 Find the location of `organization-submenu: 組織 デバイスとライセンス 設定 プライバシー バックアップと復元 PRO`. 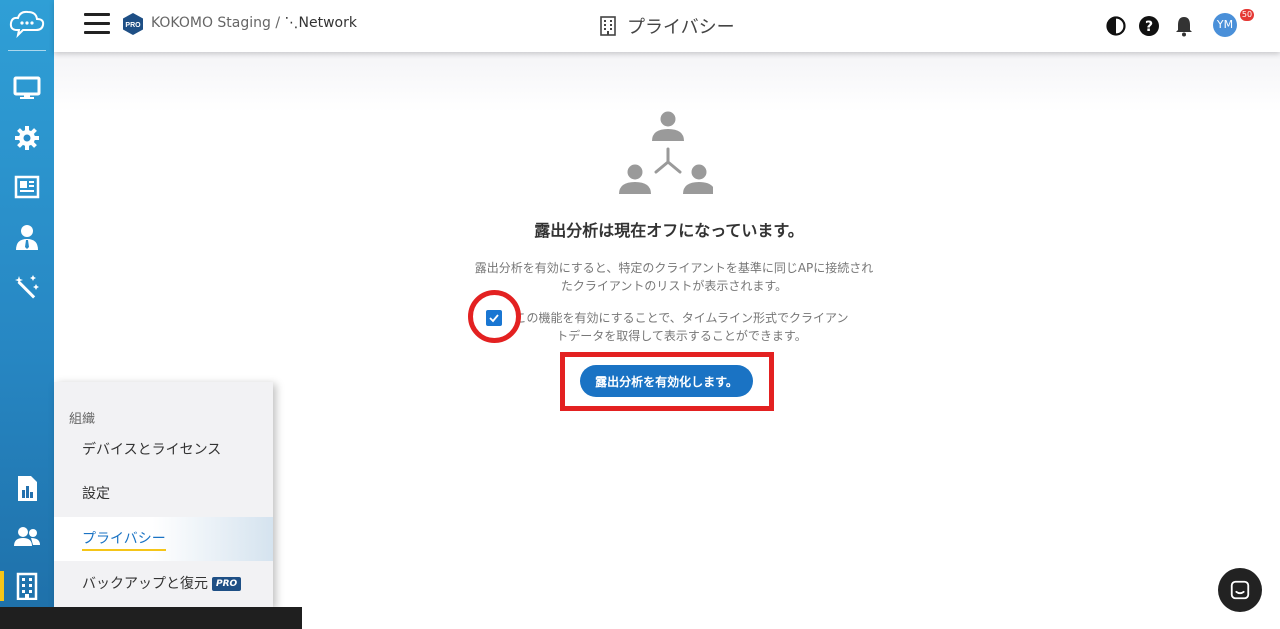

organization-submenu: 組織 デバイスとライセンス 設定 プライバシー バックアップと復元 PRO is located at coordinates (163, 494).